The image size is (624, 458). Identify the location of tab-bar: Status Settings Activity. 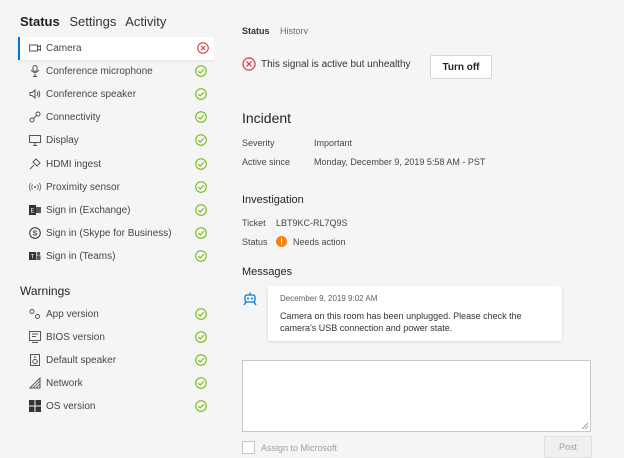
(96, 21).